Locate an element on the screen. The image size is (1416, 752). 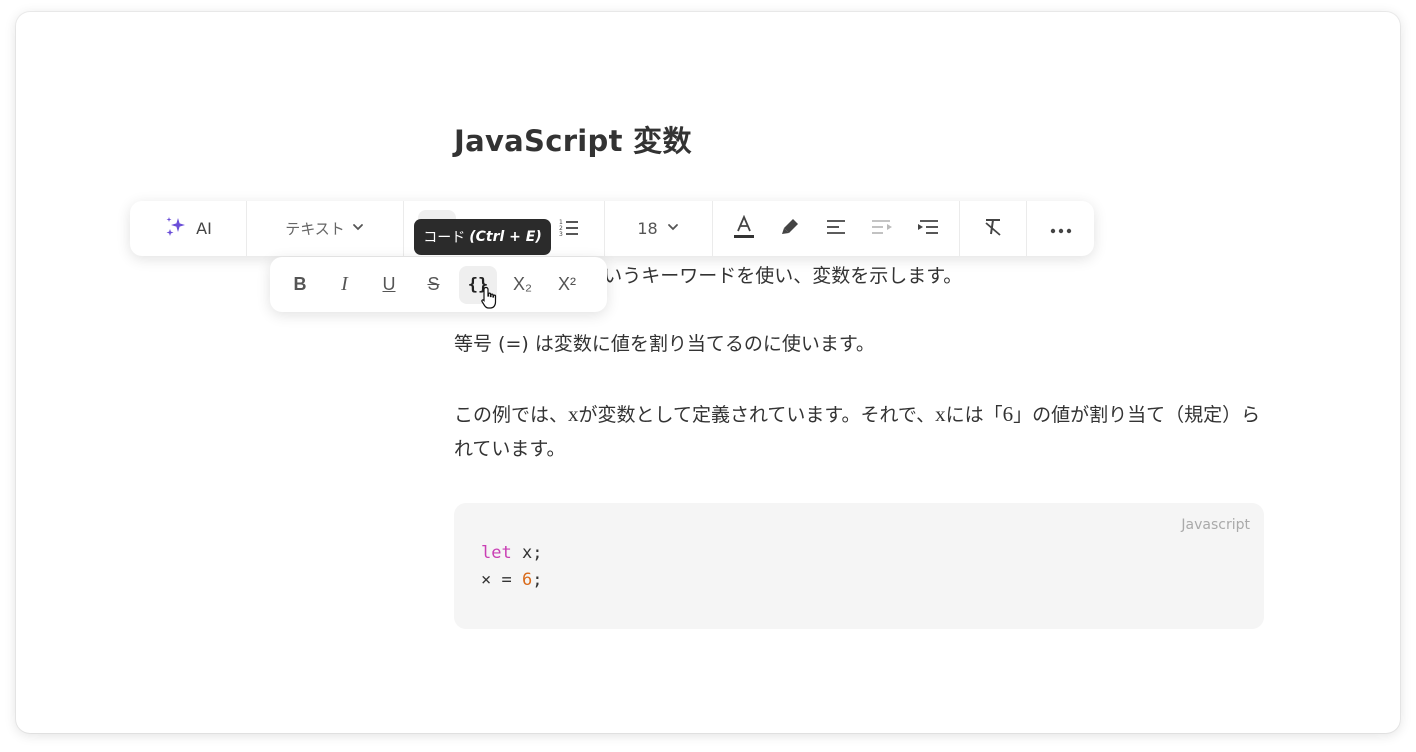
clear-format-icon is located at coordinates (993, 229).